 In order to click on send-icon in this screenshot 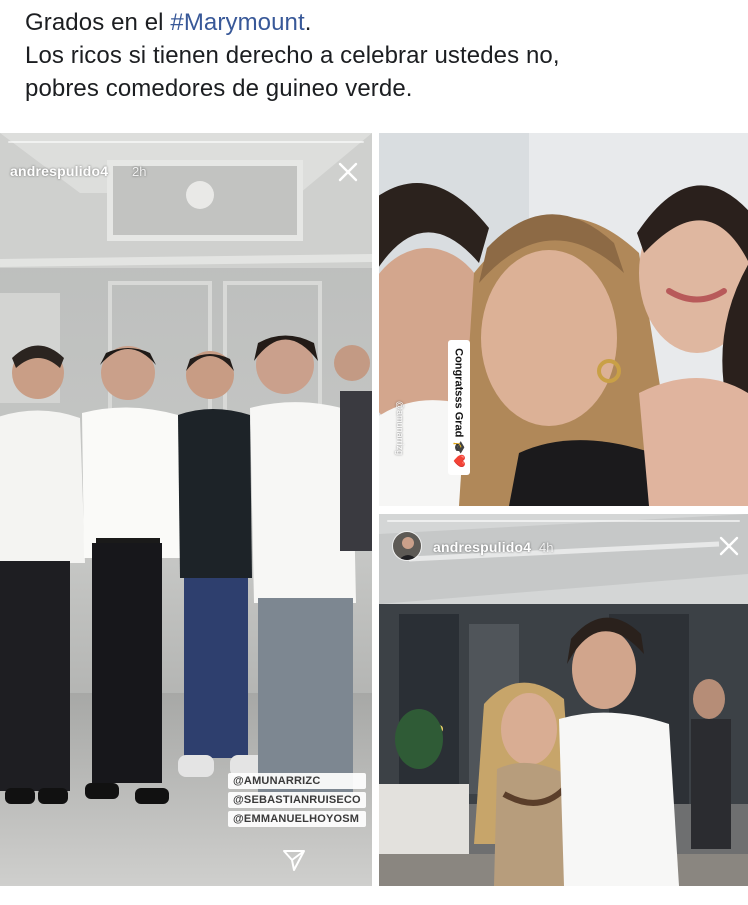, I will do `click(294, 860)`.